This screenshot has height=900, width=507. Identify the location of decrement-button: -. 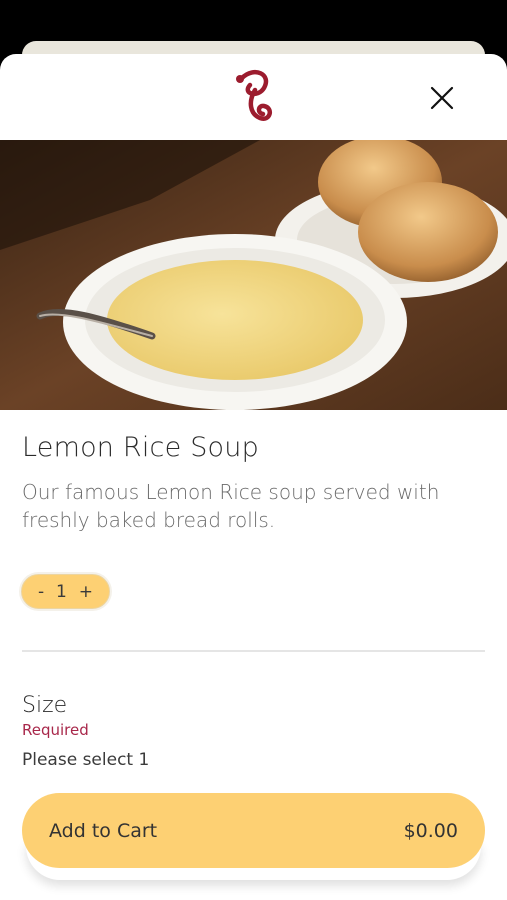
(41, 592).